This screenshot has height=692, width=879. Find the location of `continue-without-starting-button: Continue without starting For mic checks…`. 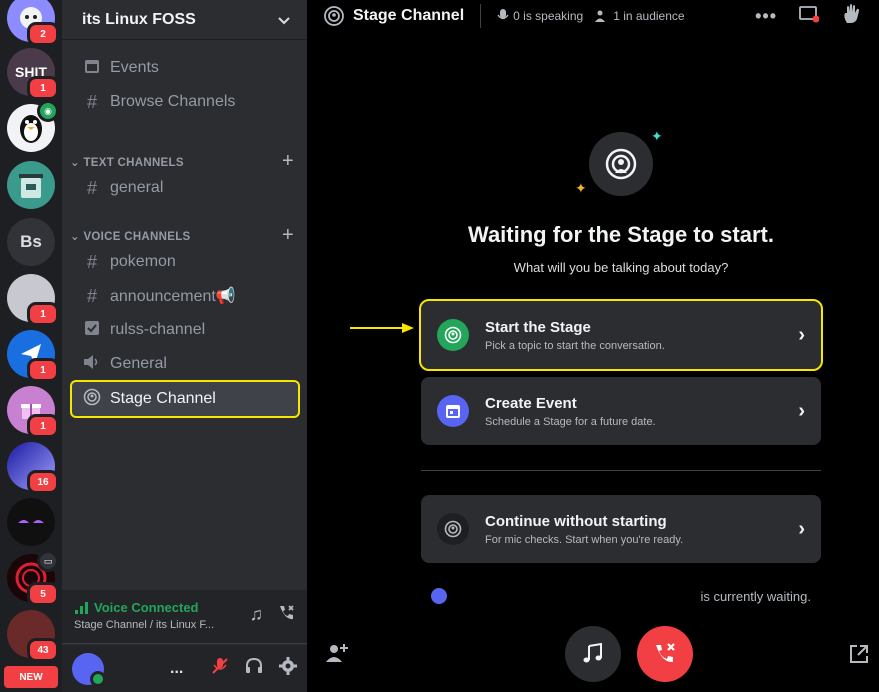

continue-without-starting-button: Continue without starting For mic checks… is located at coordinates (621, 529).